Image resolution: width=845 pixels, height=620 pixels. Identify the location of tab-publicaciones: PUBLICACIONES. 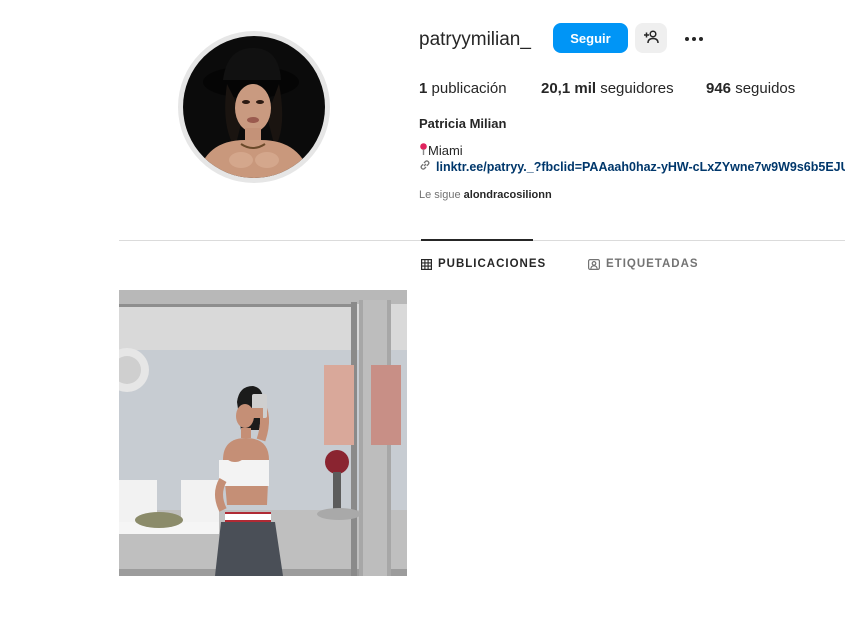
(483, 264).